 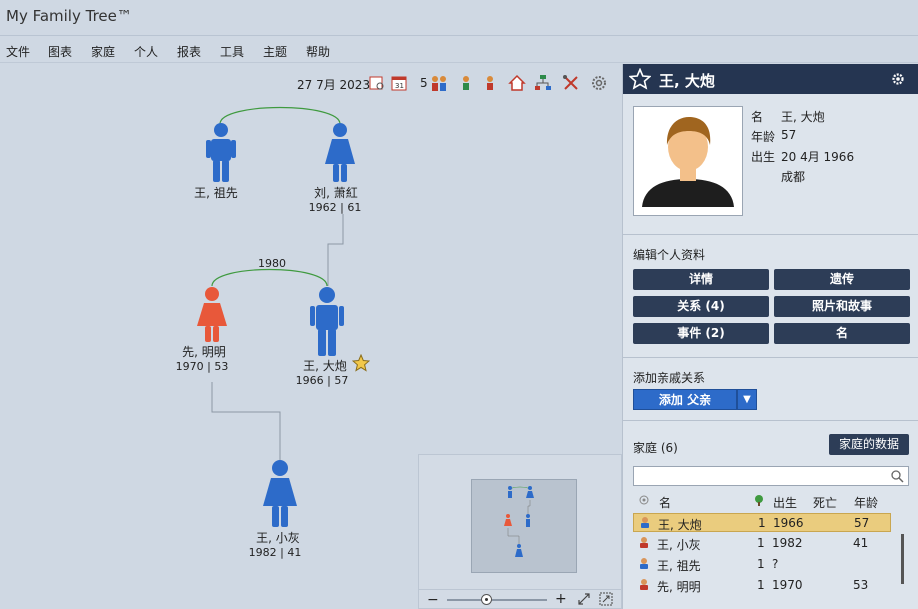 I want to click on marriage-year: 1980, so click(x=272, y=263).